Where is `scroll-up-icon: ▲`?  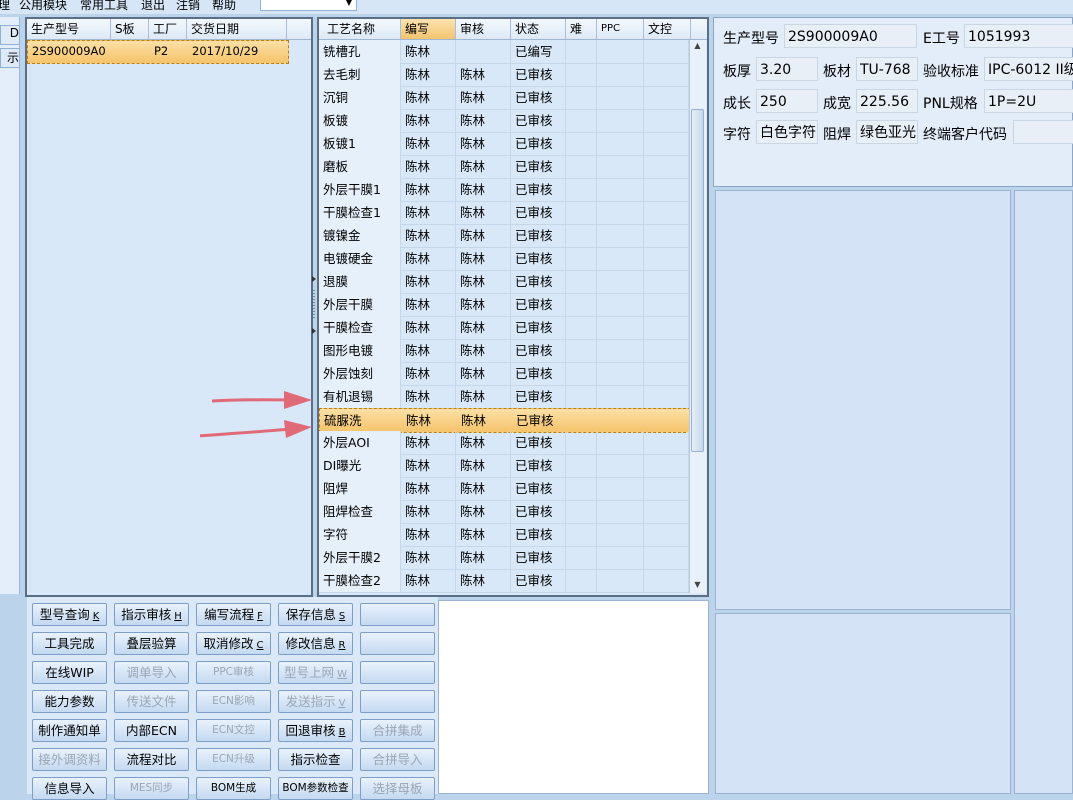
scroll-up-icon: ▲ is located at coordinates (697, 47).